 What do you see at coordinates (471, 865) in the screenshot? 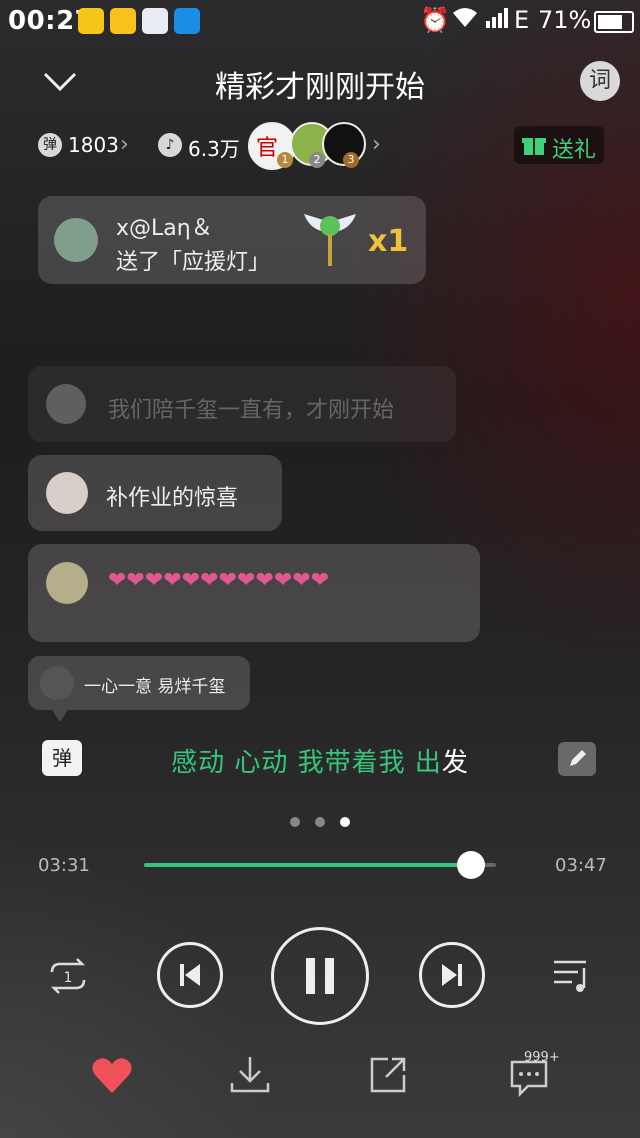
I see `progress-thumb` at bounding box center [471, 865].